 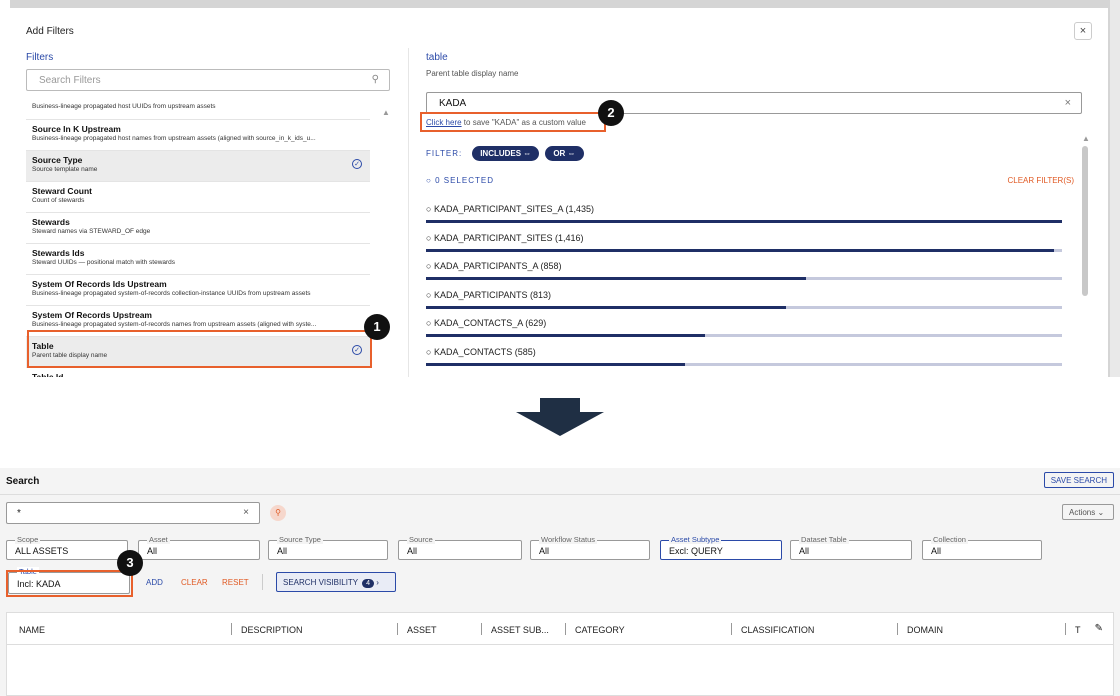 What do you see at coordinates (754, 103) in the screenshot?
I see `filter-value-input: KADA ×` at bounding box center [754, 103].